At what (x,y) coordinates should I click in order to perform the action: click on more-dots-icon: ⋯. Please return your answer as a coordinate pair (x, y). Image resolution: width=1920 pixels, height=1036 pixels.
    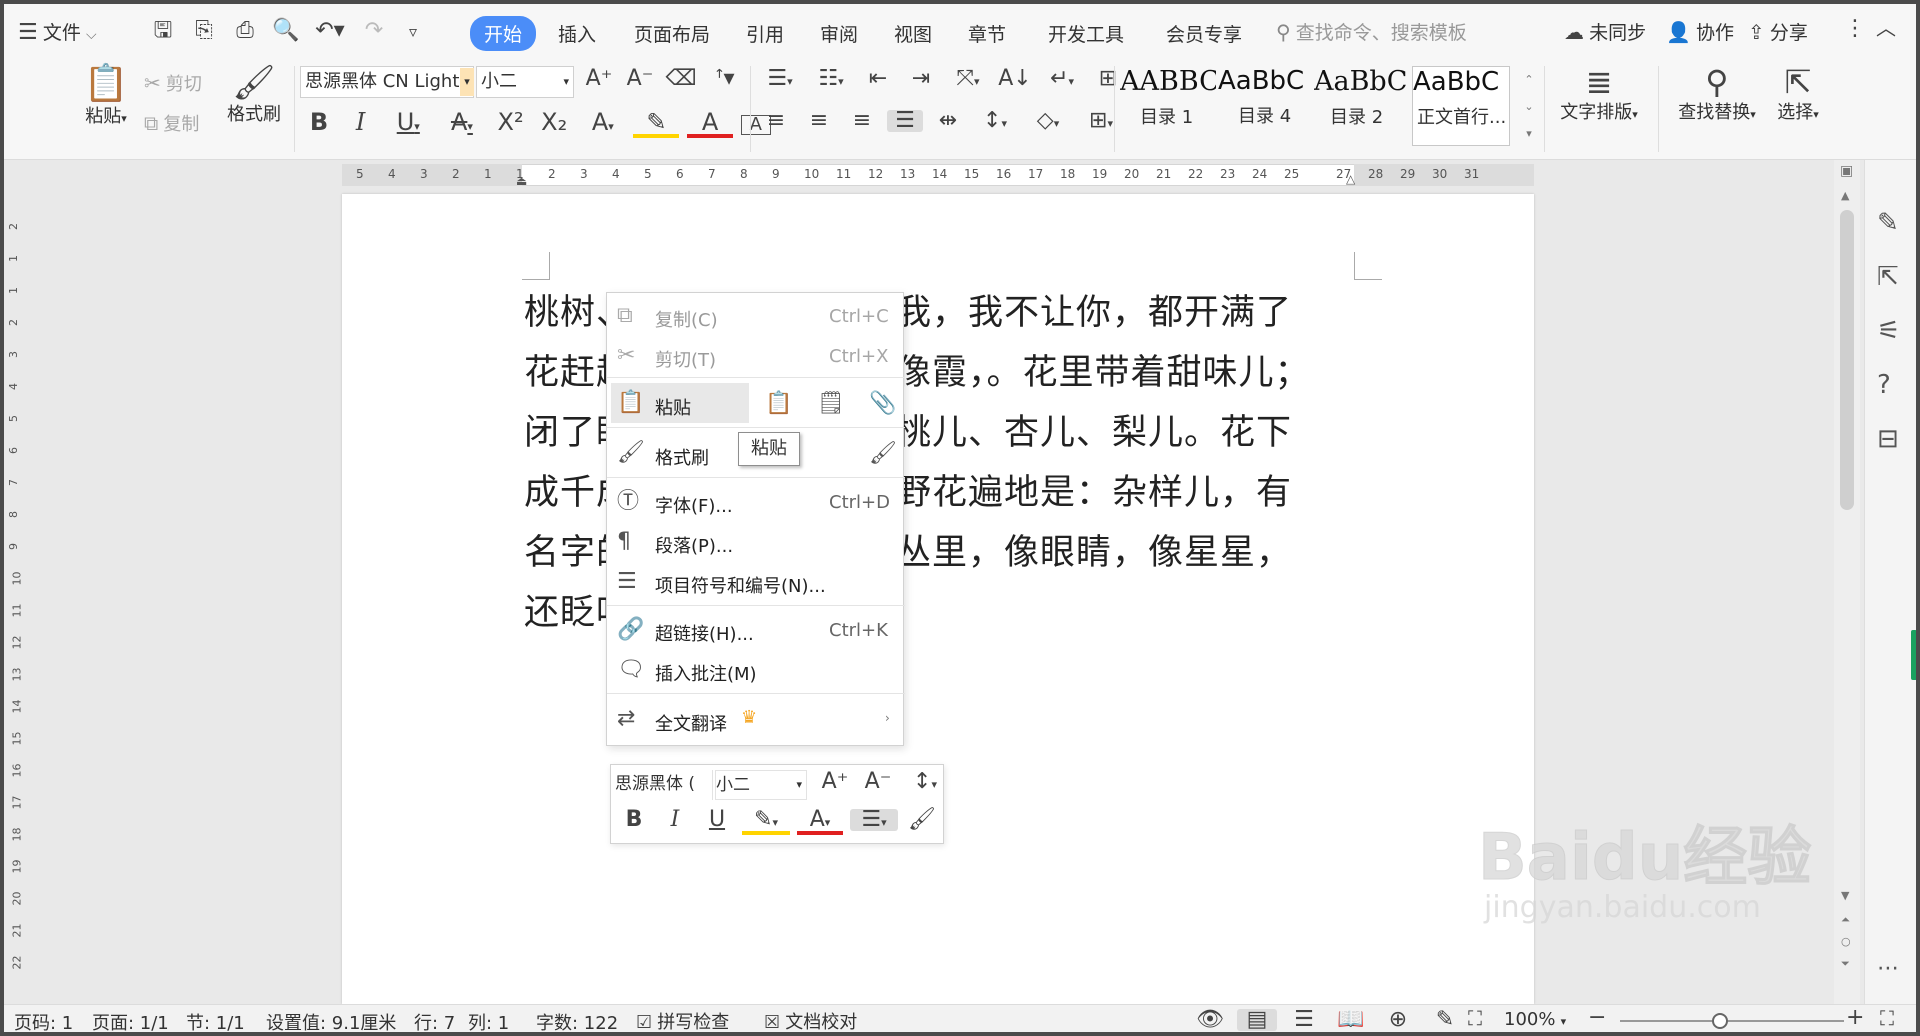
    Looking at the image, I should click on (1888, 969).